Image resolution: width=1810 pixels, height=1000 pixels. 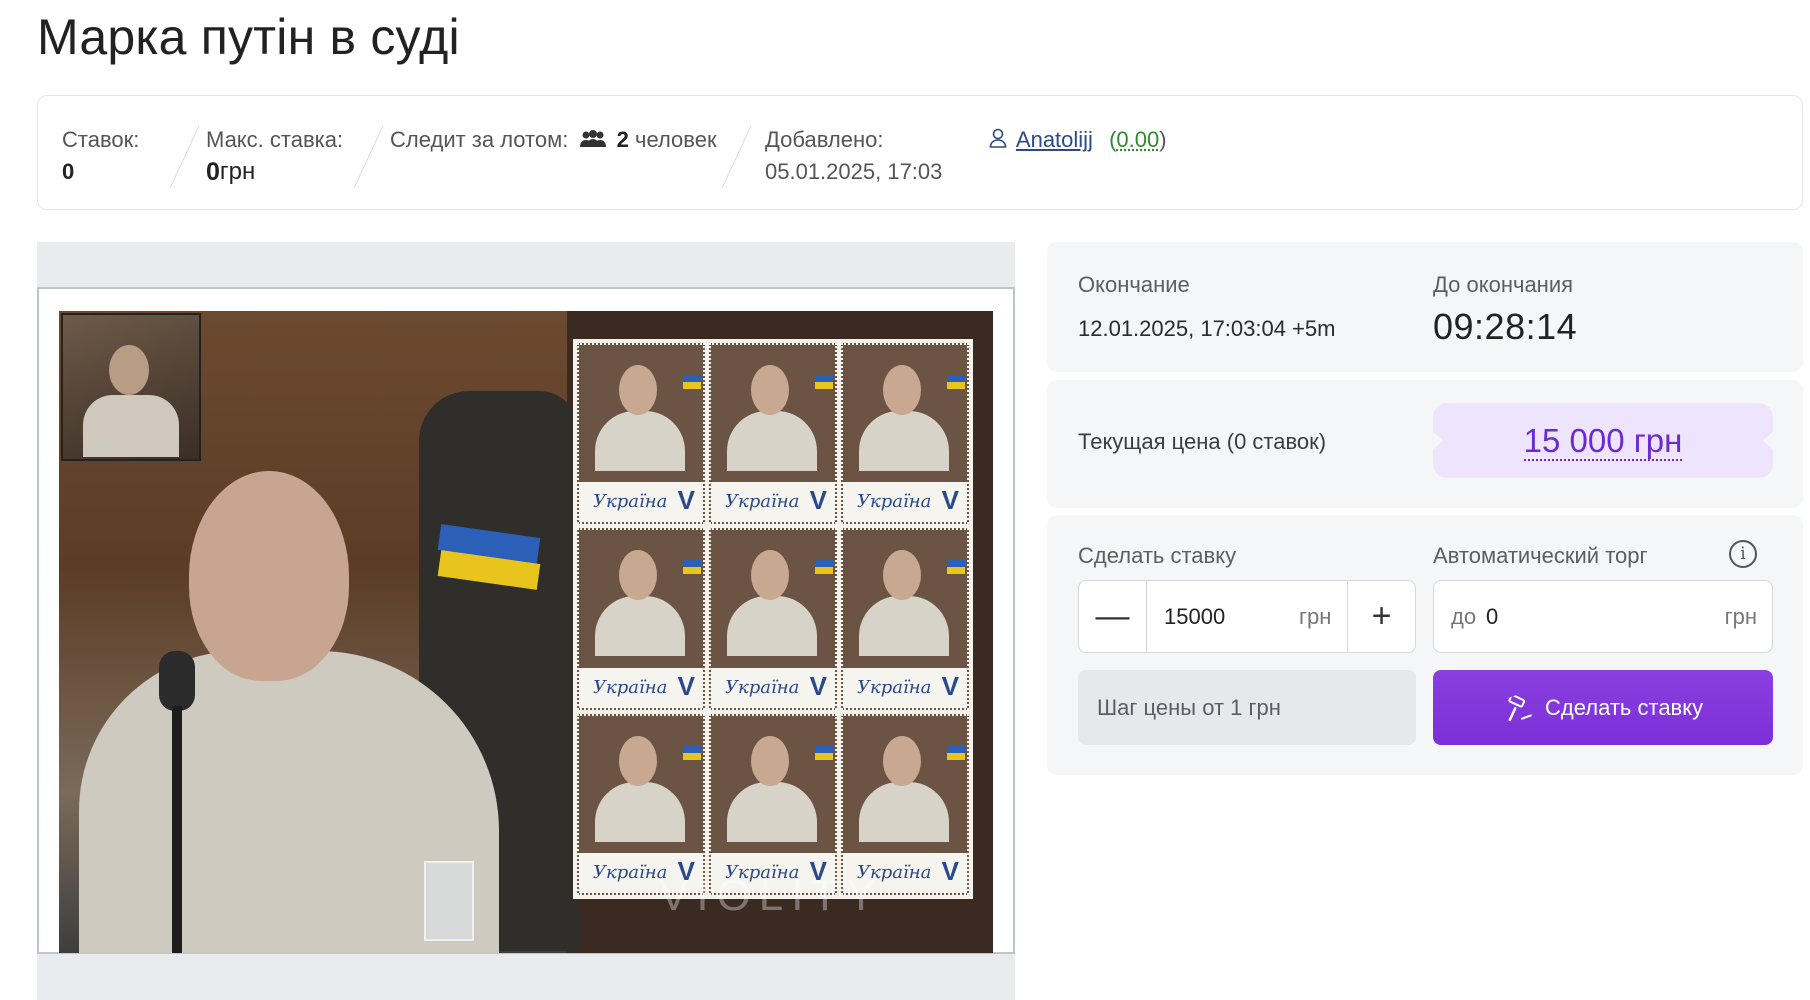 I want to click on auction-timing-box, so click(x=1425, y=307).